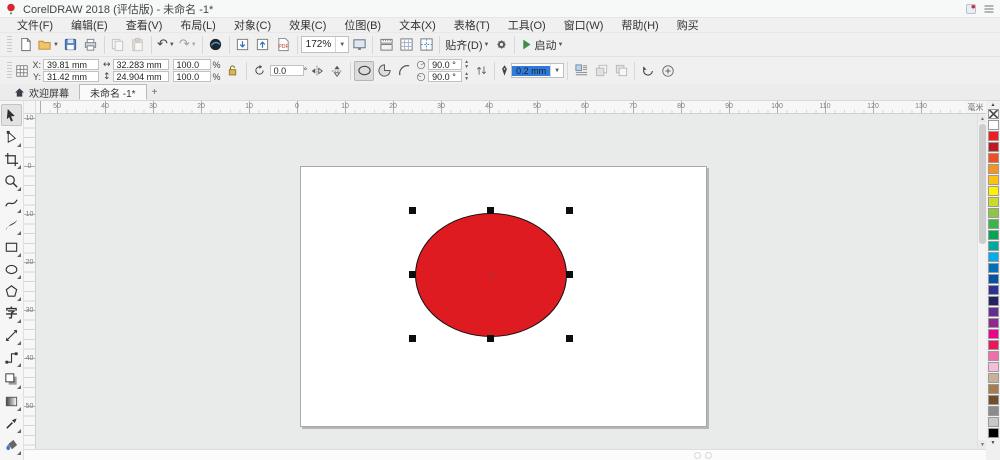 The width and height of the screenshot is (1000, 460). I want to click on interactive-fill-tool, so click(11, 445).